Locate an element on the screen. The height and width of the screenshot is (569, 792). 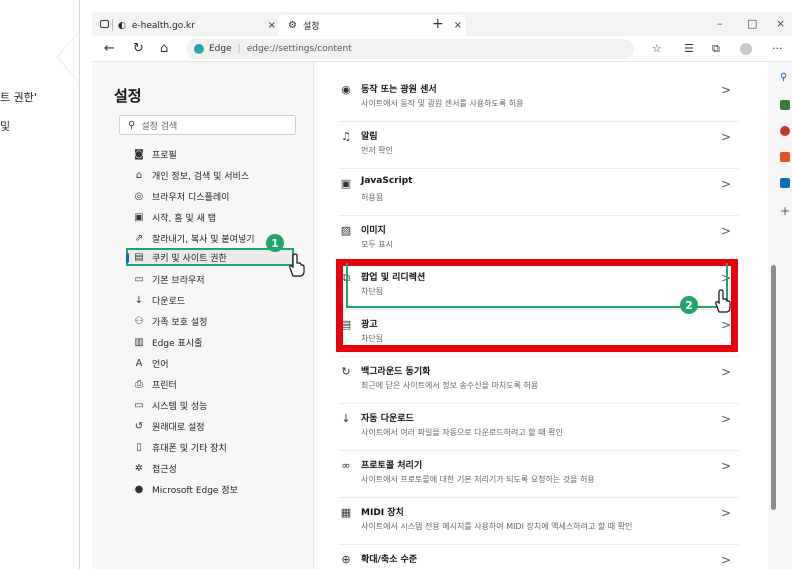
site-label: Edge is located at coordinates (220, 49).